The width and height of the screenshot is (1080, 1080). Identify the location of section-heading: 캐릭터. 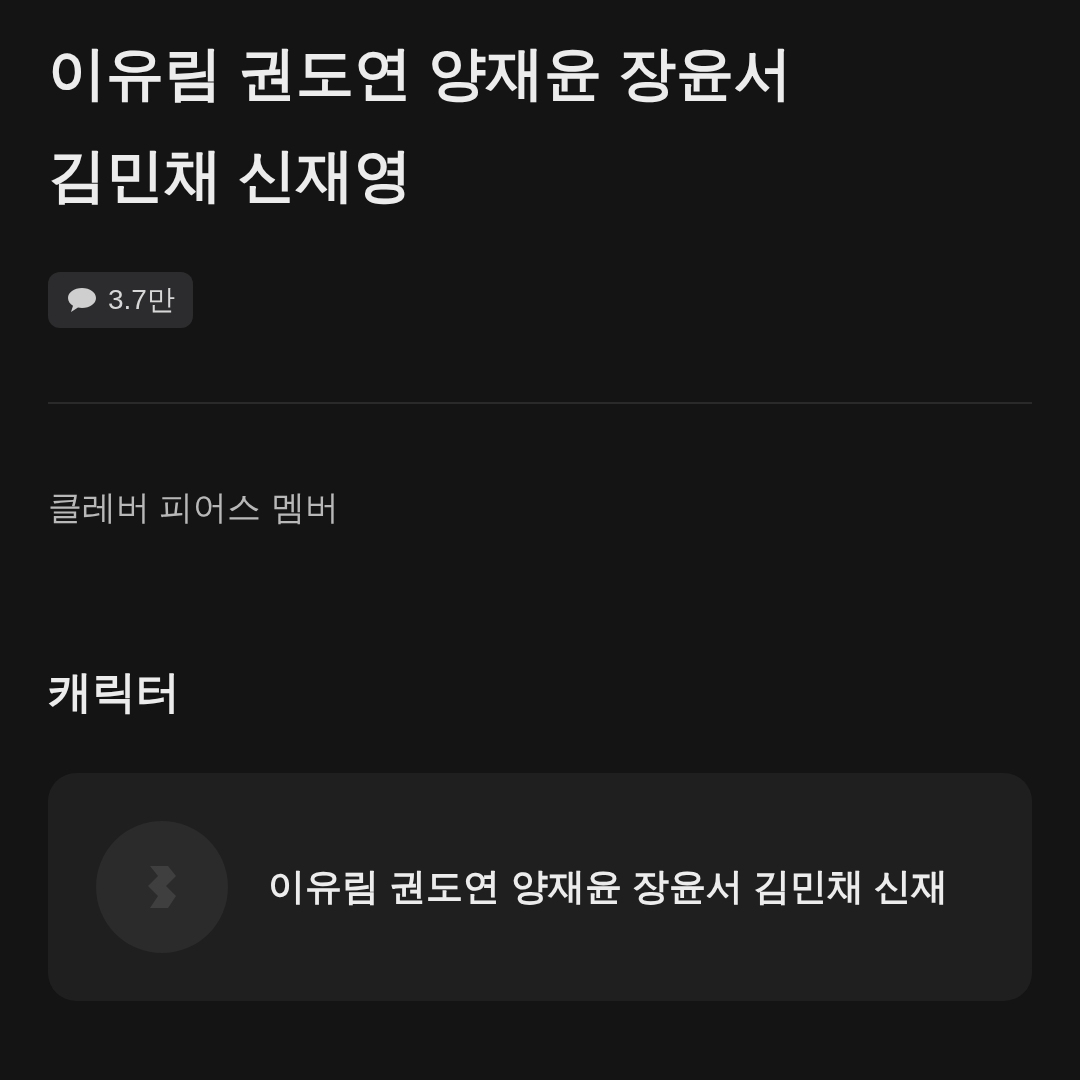
(114, 692).